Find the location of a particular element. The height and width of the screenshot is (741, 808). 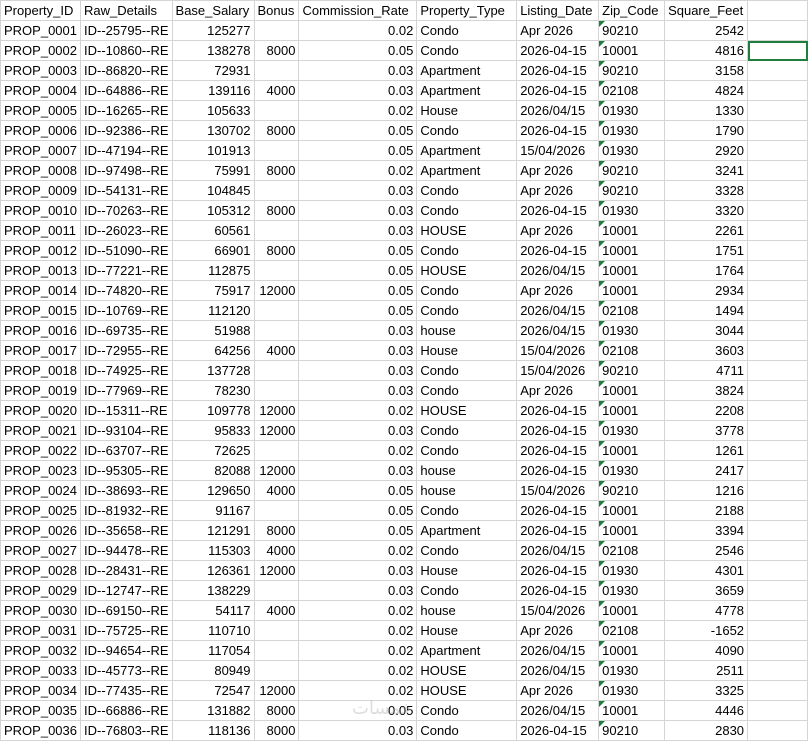

cell-property-id: PROP_0026 is located at coordinates (40, 530).